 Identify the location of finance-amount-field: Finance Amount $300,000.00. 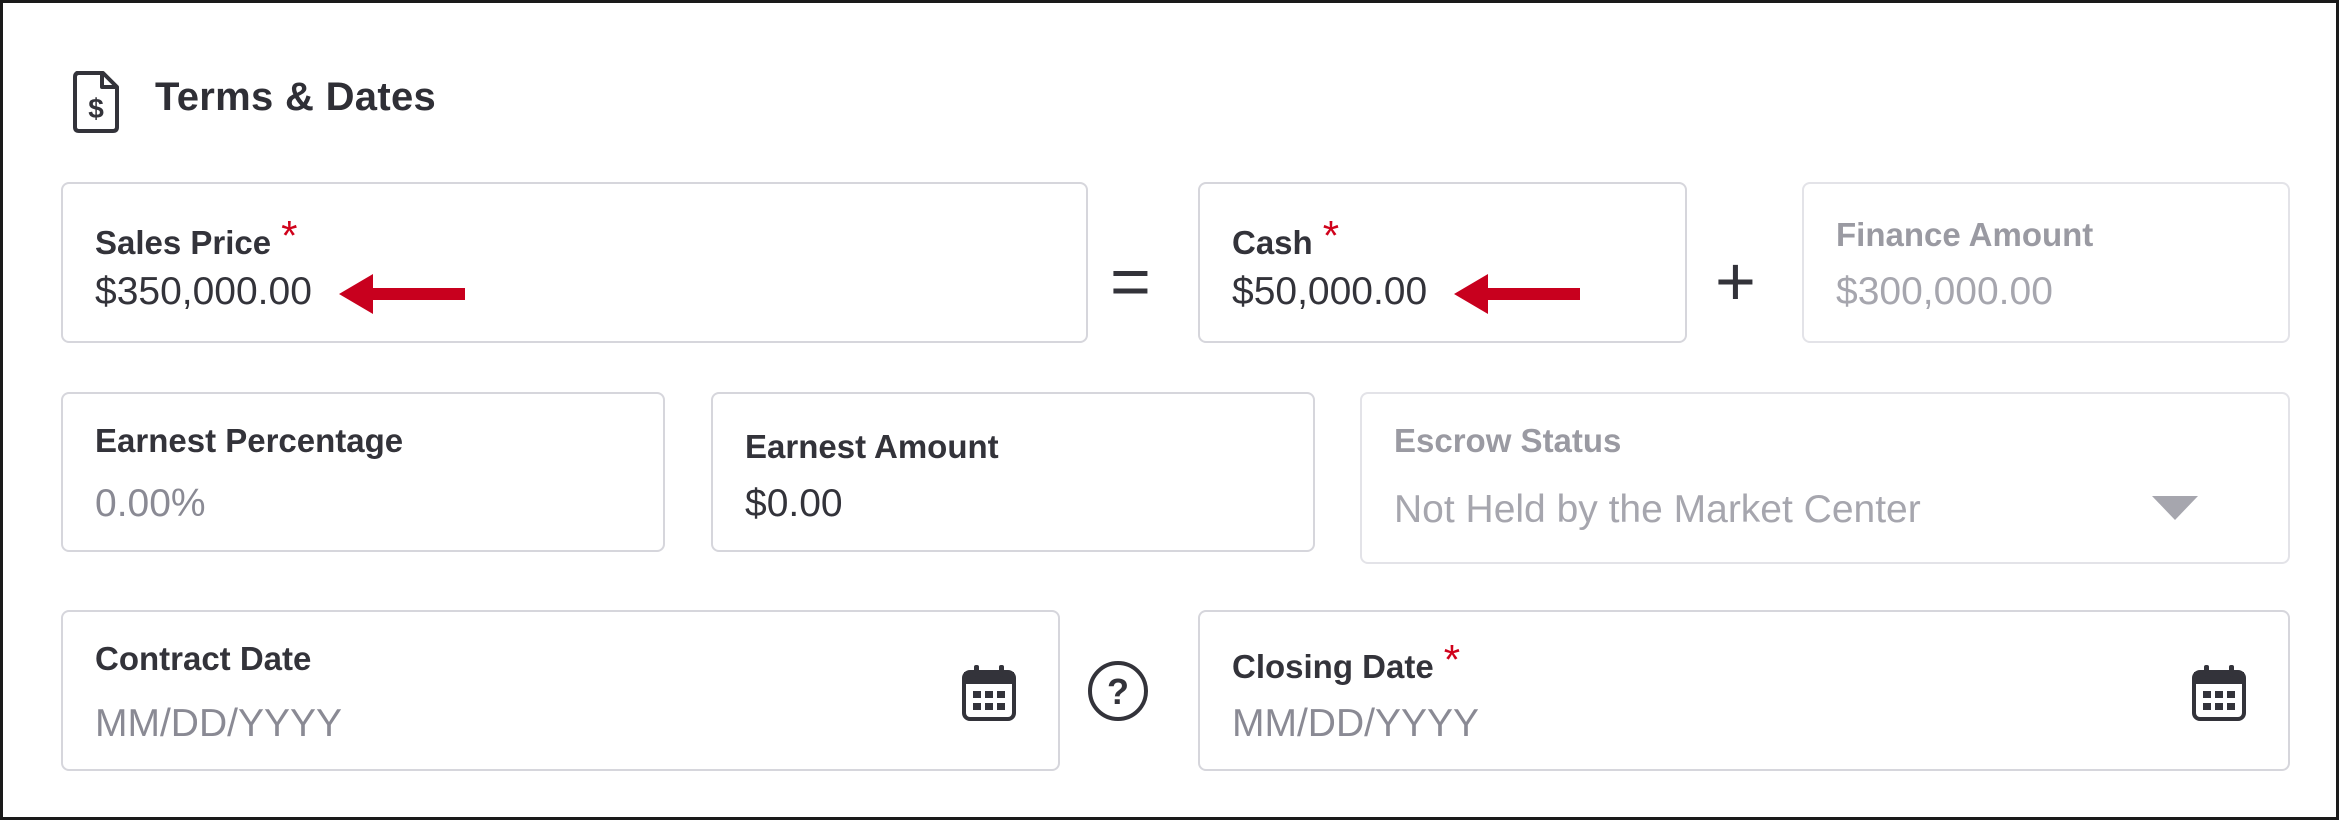
(2046, 262).